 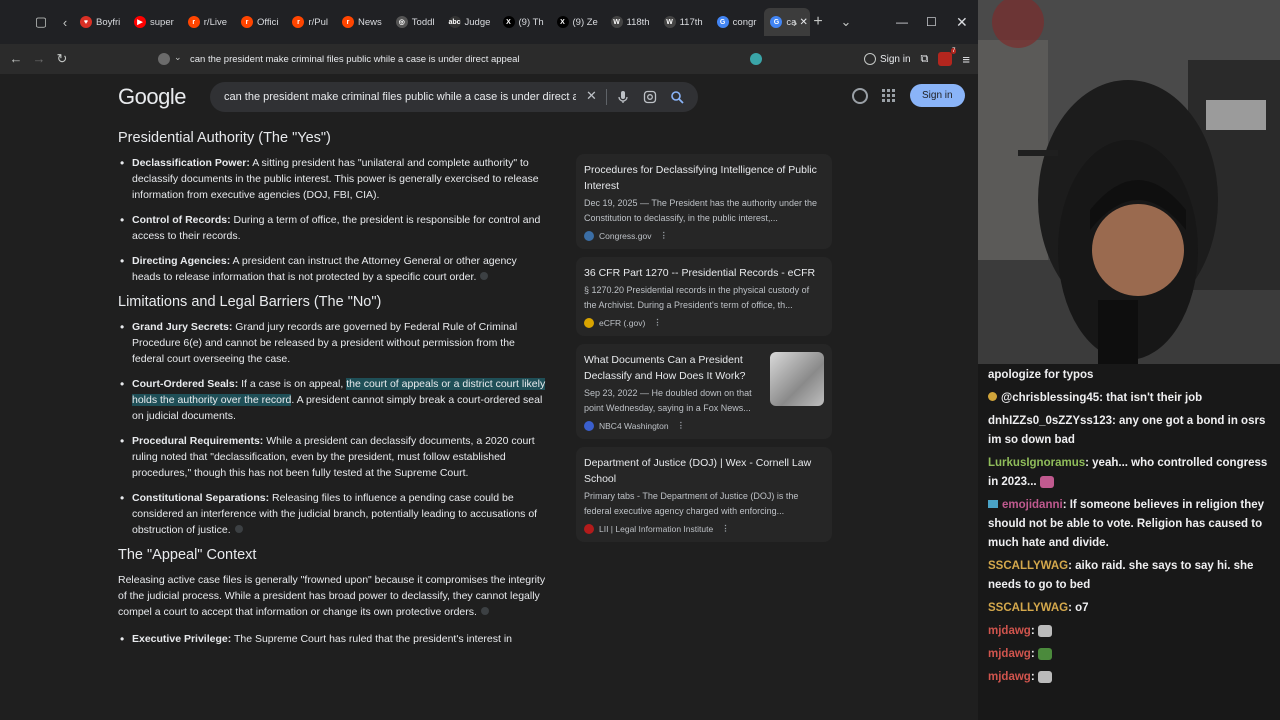 I want to click on chat-username: dnhIZZs0_0sZZYss123, so click(x=1050, y=421).